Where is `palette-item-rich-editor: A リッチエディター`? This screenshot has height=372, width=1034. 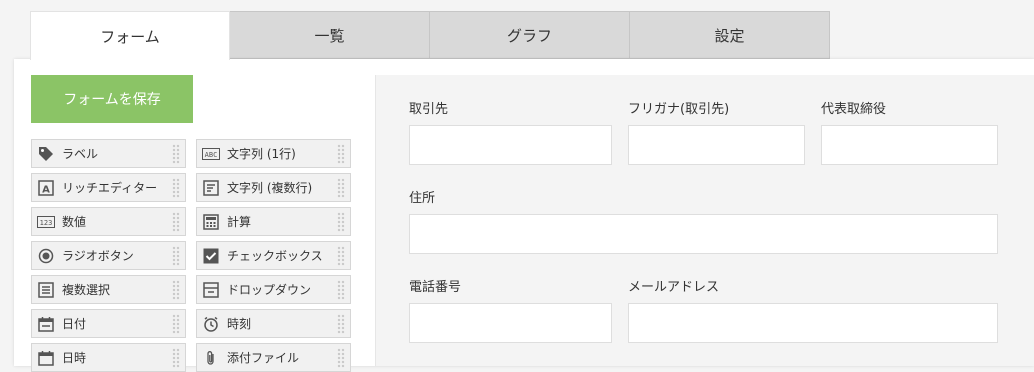 palette-item-rich-editor: A リッチエディター is located at coordinates (108, 187).